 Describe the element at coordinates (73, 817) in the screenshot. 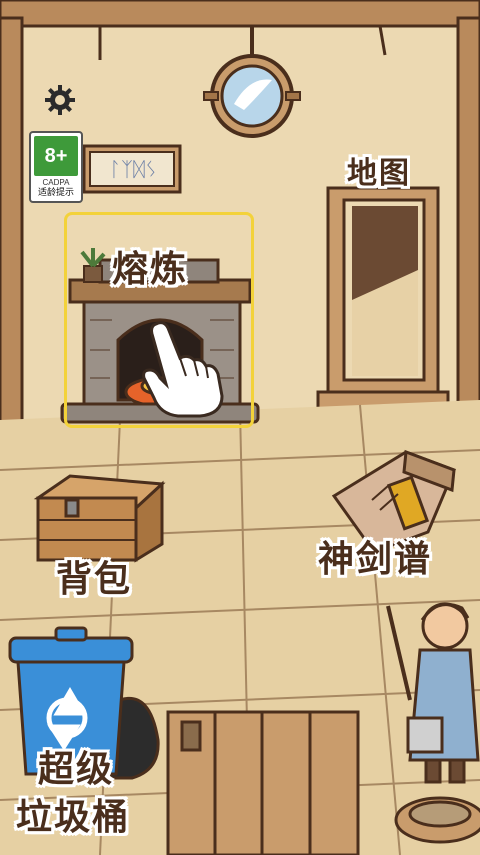

I see `trash-label-line2: 垃圾桶` at that location.